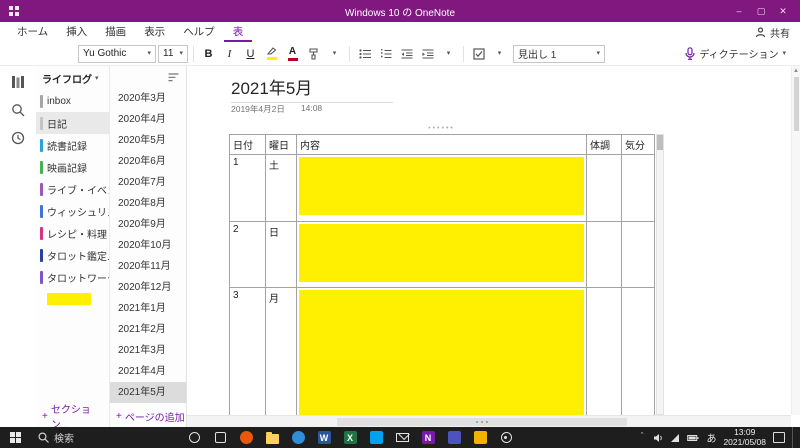 Image resolution: width=800 pixels, height=448 pixels. Describe the element at coordinates (312, 88) in the screenshot. I see `page-title: 2021年5月` at that location.